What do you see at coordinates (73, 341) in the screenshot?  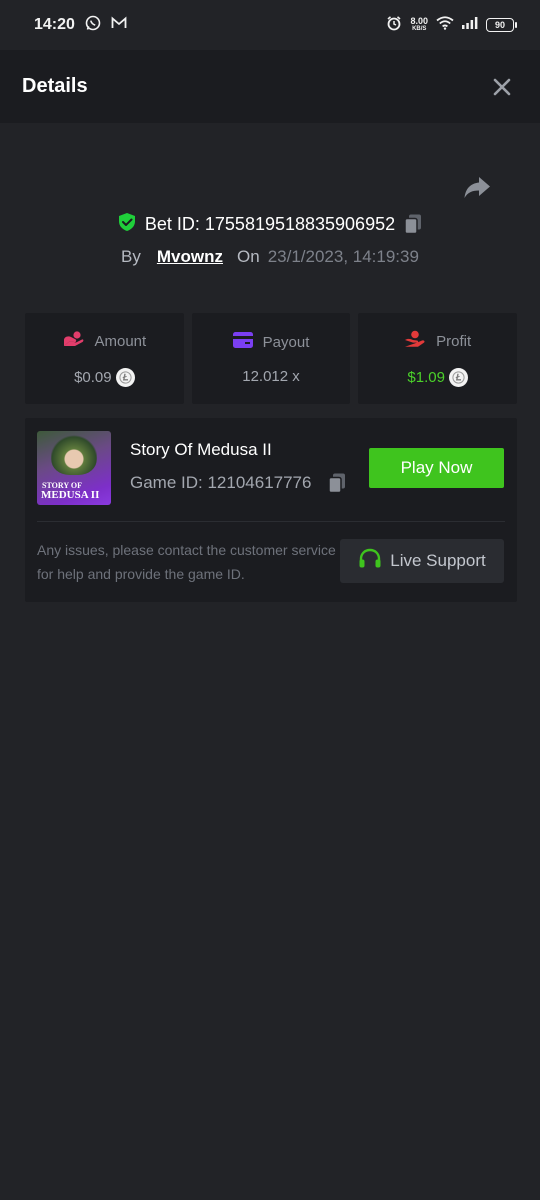 I see `amount-icon` at bounding box center [73, 341].